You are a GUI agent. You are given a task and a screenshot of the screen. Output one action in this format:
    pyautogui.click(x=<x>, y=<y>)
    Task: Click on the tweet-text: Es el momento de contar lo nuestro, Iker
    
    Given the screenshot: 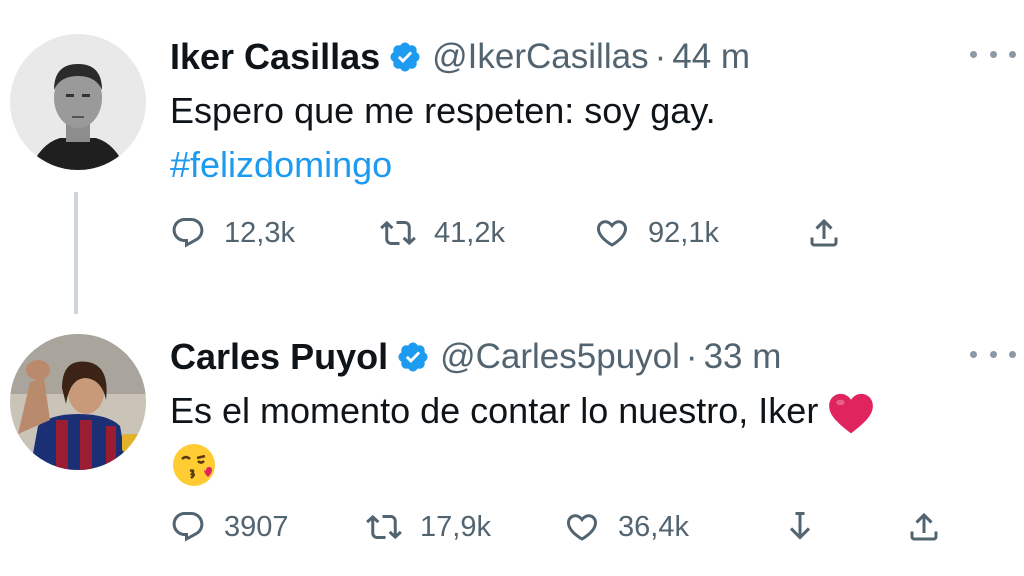 What is the action you would take?
    pyautogui.click(x=494, y=410)
    